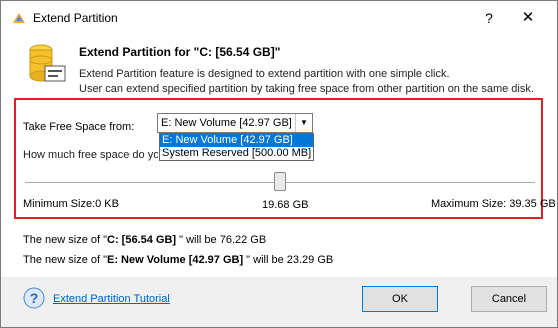  What do you see at coordinates (180, 52) in the screenshot?
I see `header-title: Extend Partition for "C: [56.54 GB]"` at bounding box center [180, 52].